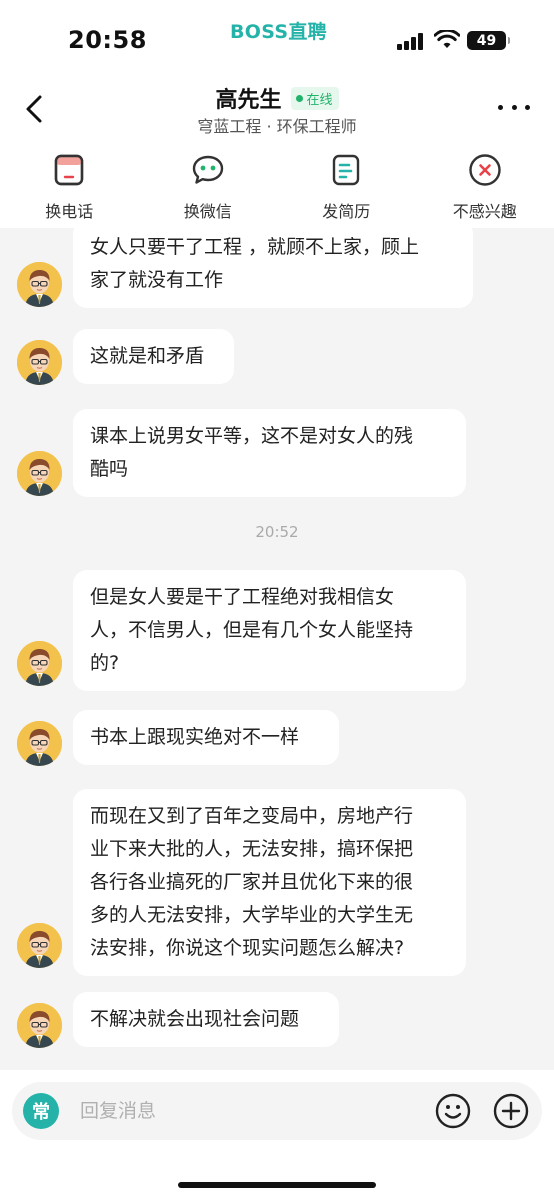 The image size is (554, 1200). What do you see at coordinates (208, 170) in the screenshot?
I see `wechat-icon` at bounding box center [208, 170].